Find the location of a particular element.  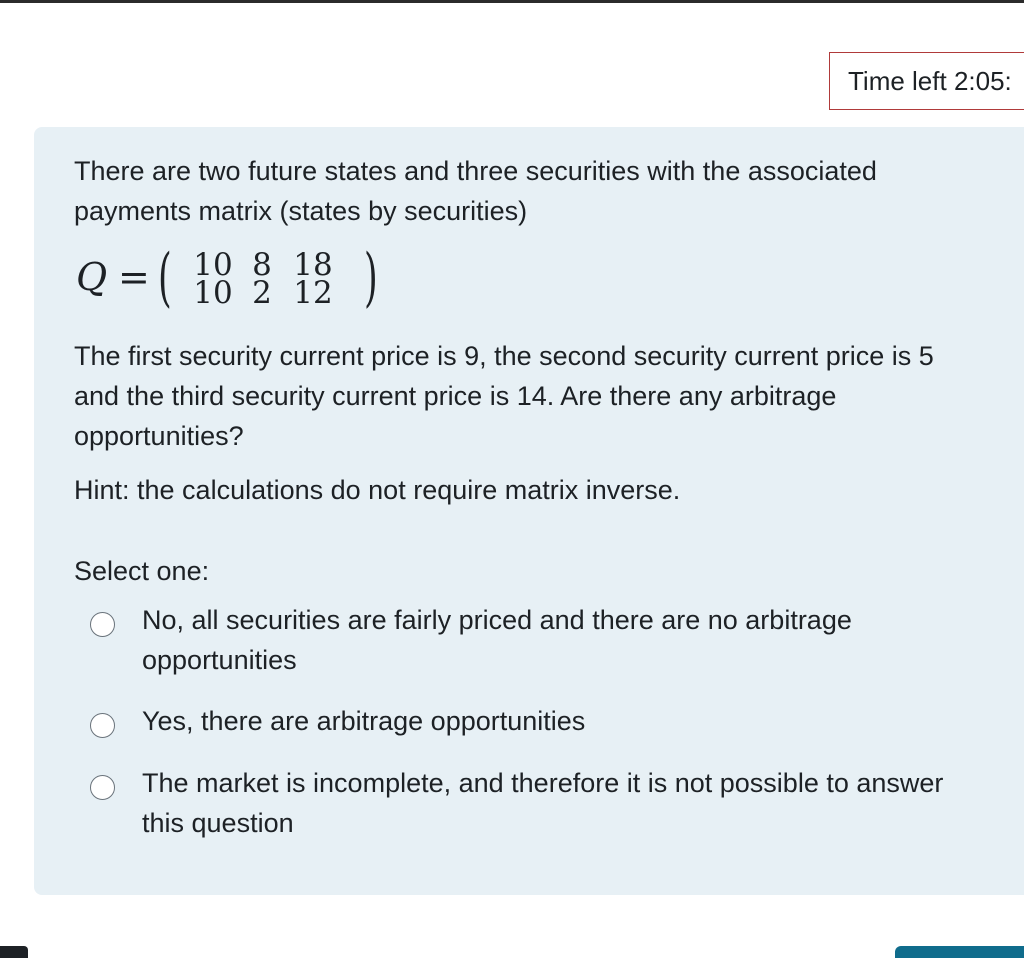

left-parenthesis: ( is located at coordinates (165, 278).